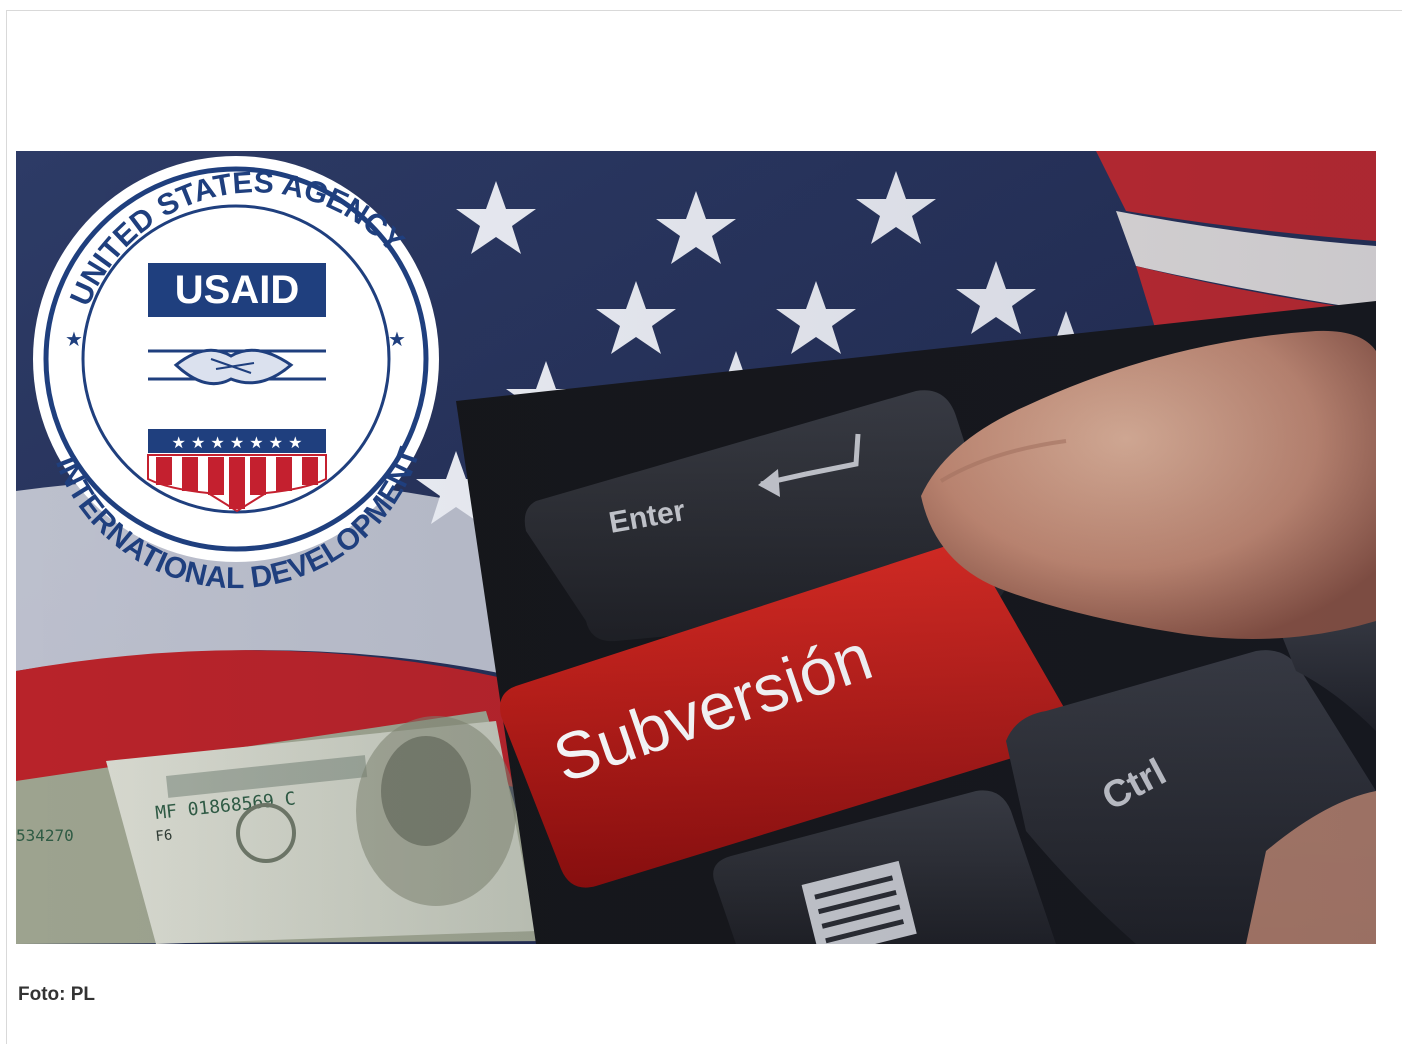 This screenshot has width=1402, height=1044. Describe the element at coordinates (57, 994) in the screenshot. I see `photo-caption: Foto: PL` at that location.